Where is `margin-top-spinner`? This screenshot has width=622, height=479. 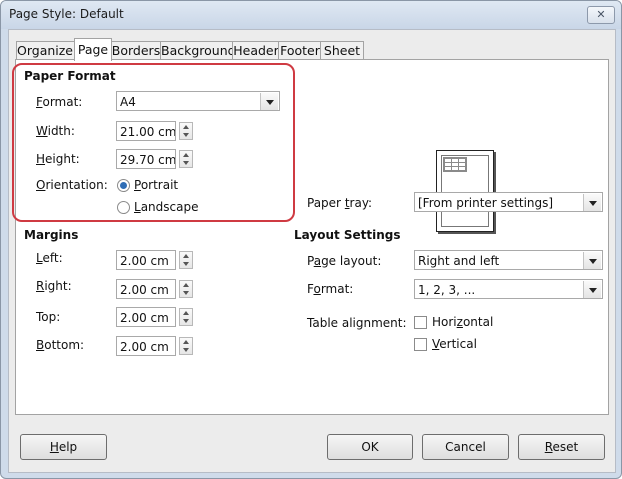 margin-top-spinner is located at coordinates (186, 317).